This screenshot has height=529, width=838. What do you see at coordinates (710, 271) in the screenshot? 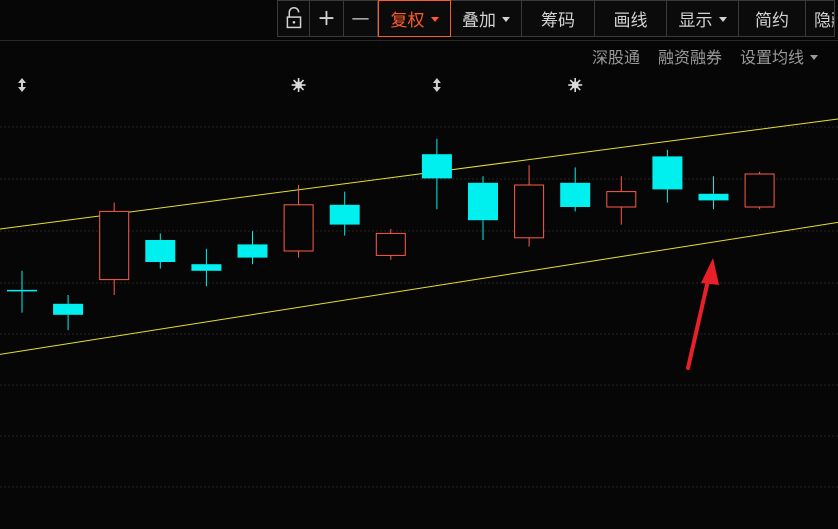
I see `arrow-head` at bounding box center [710, 271].